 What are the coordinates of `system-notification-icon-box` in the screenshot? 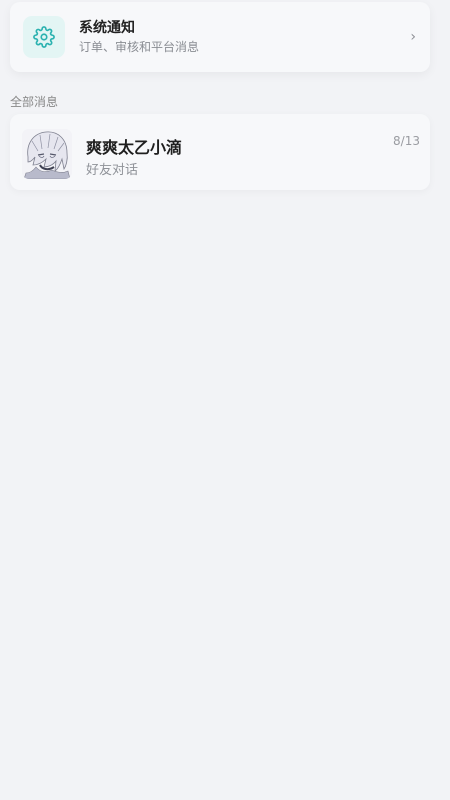 It's located at (44, 37).